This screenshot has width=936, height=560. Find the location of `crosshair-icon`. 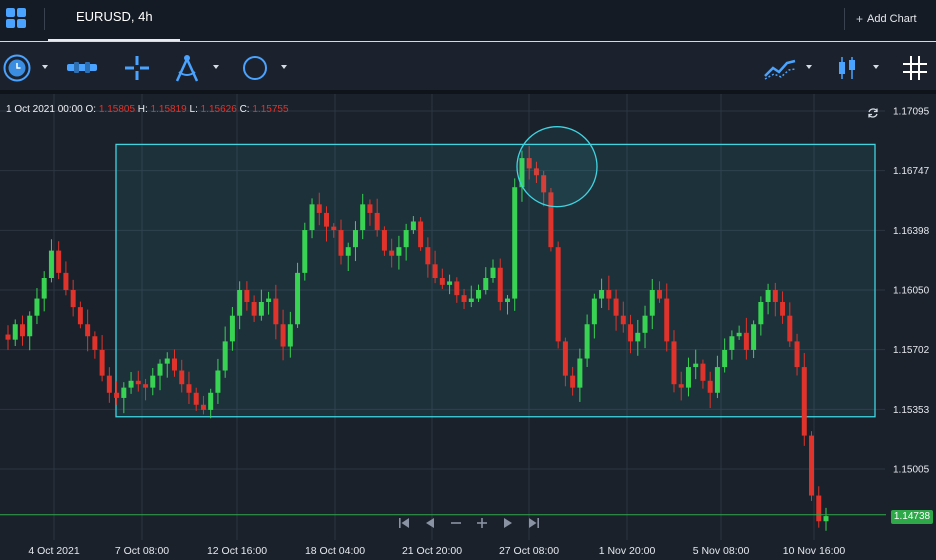

crosshair-icon is located at coordinates (137, 68).